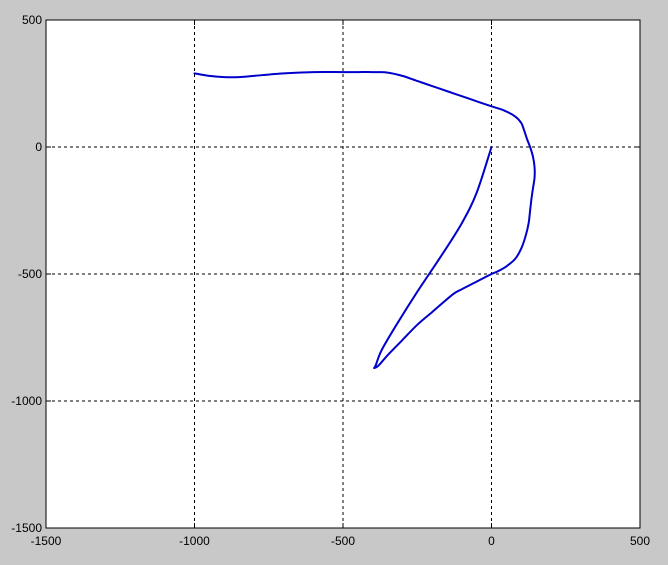  I want to click on x-tick-label: -500, so click(343, 541).